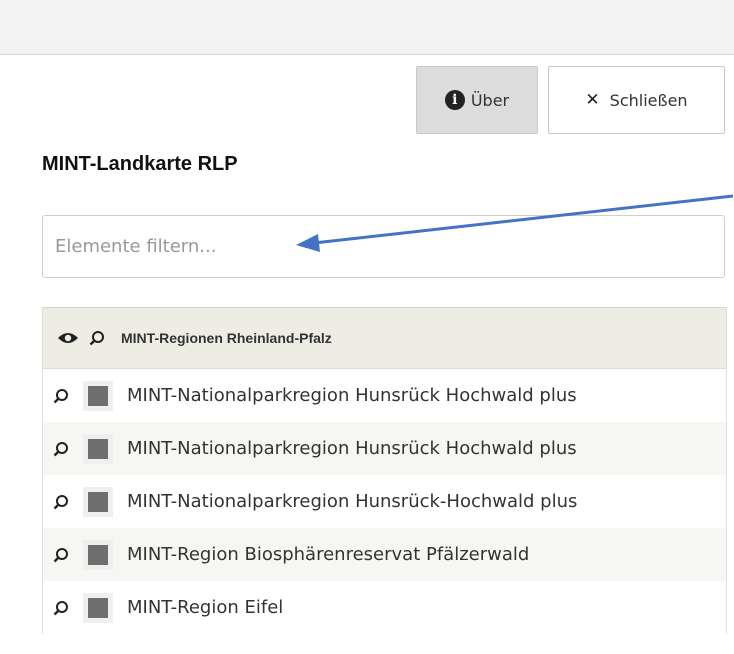 Image resolution: width=734 pixels, height=654 pixels. I want to click on layer-group-label: MINT-Regionen Rheinland-Pfalz, so click(226, 338).